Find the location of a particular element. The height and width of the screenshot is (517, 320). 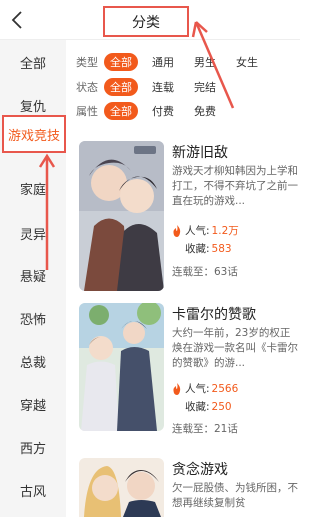

filter-label: 属性 is located at coordinates (87, 111).